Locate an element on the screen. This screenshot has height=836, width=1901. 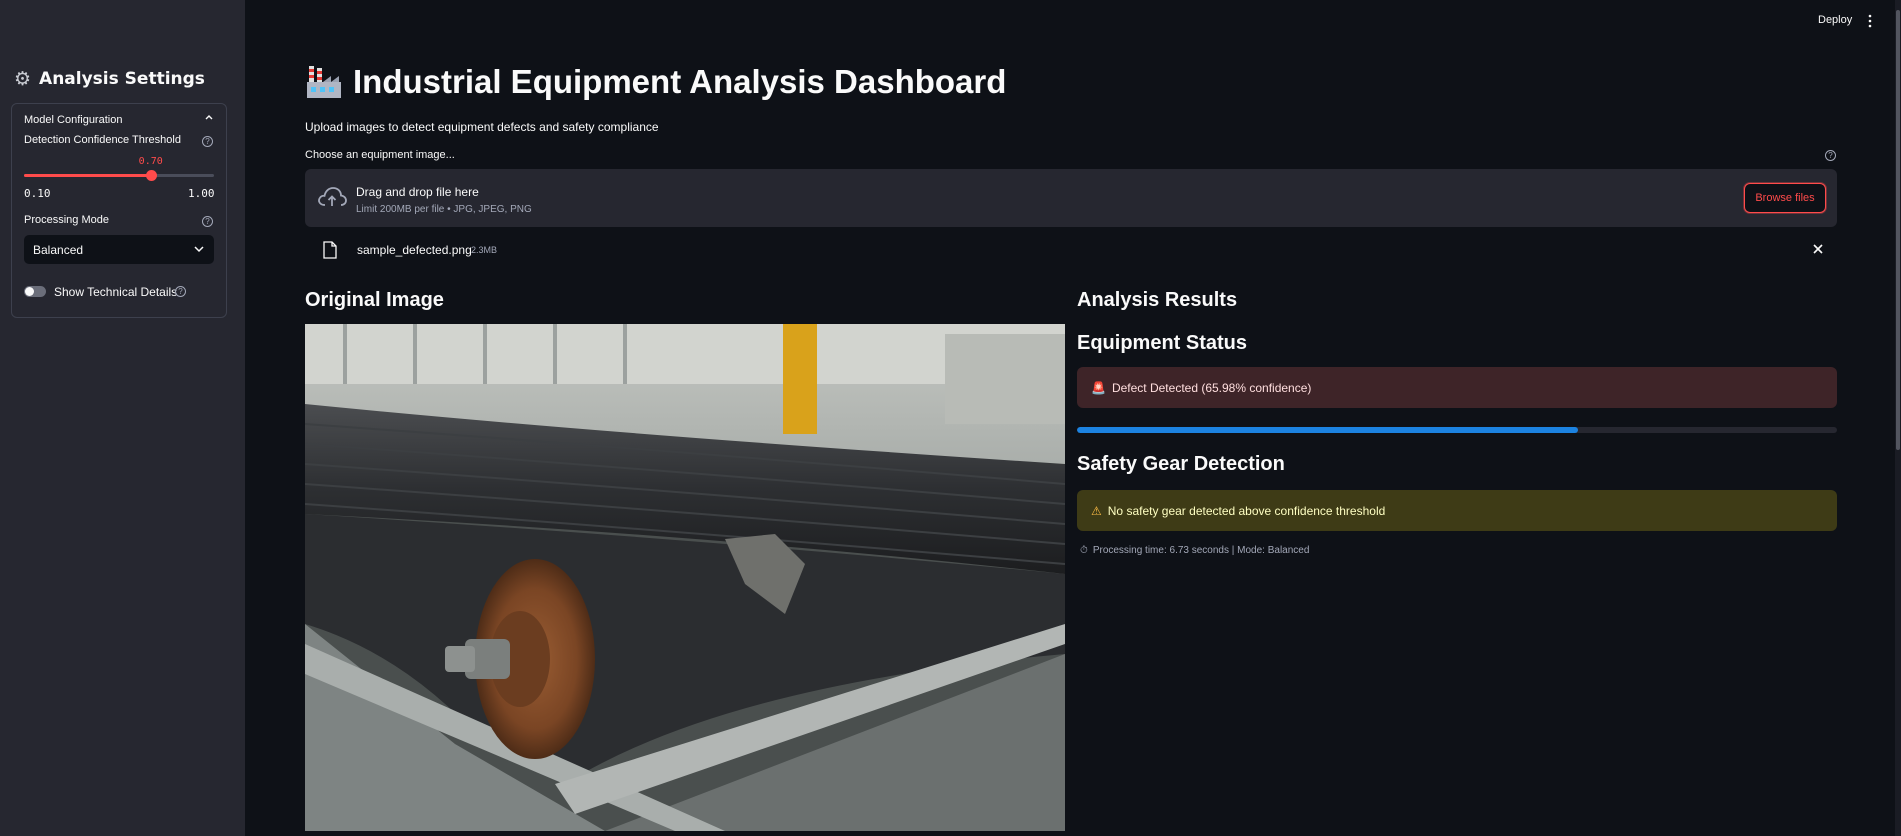
scrollbar-thumb is located at coordinates (1898, 230).